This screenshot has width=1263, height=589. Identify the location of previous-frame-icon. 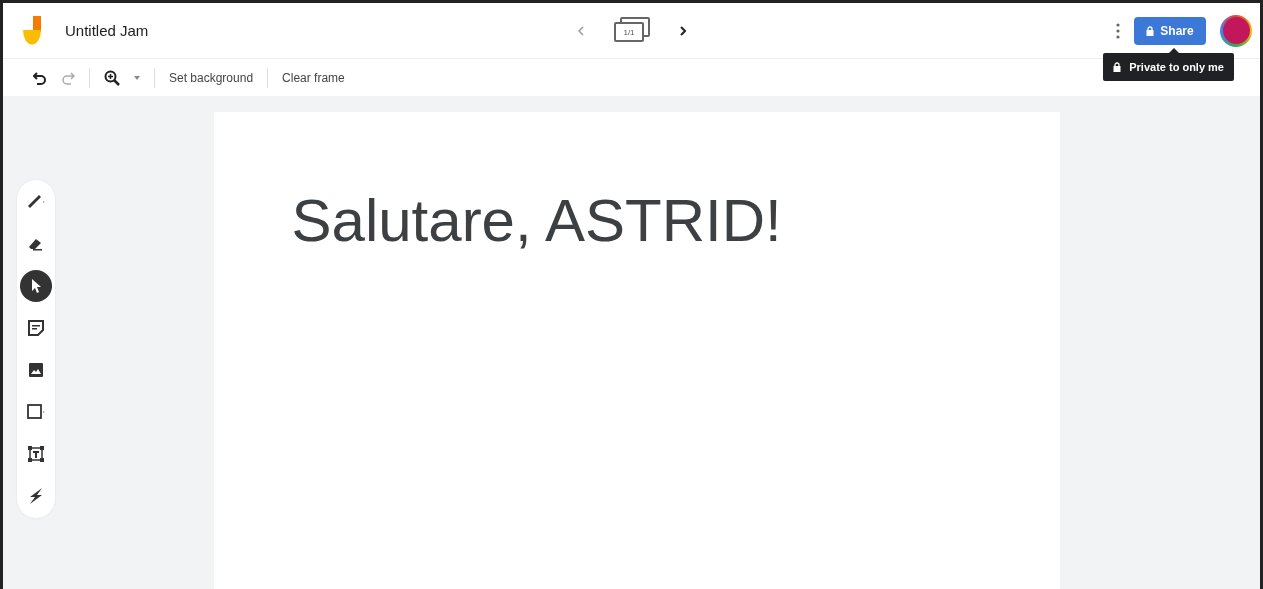
(581, 31).